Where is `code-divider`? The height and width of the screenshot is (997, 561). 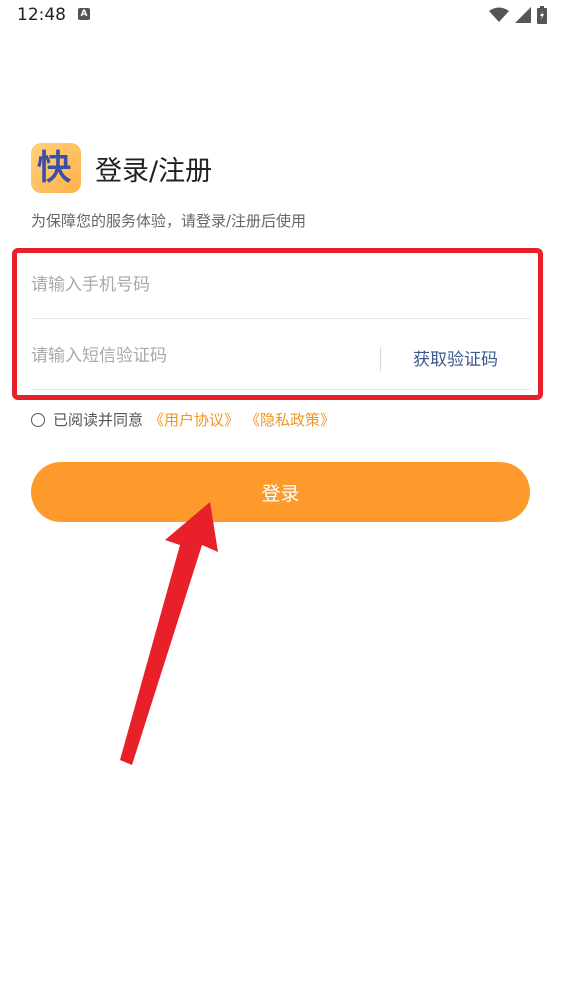
code-divider is located at coordinates (380, 359).